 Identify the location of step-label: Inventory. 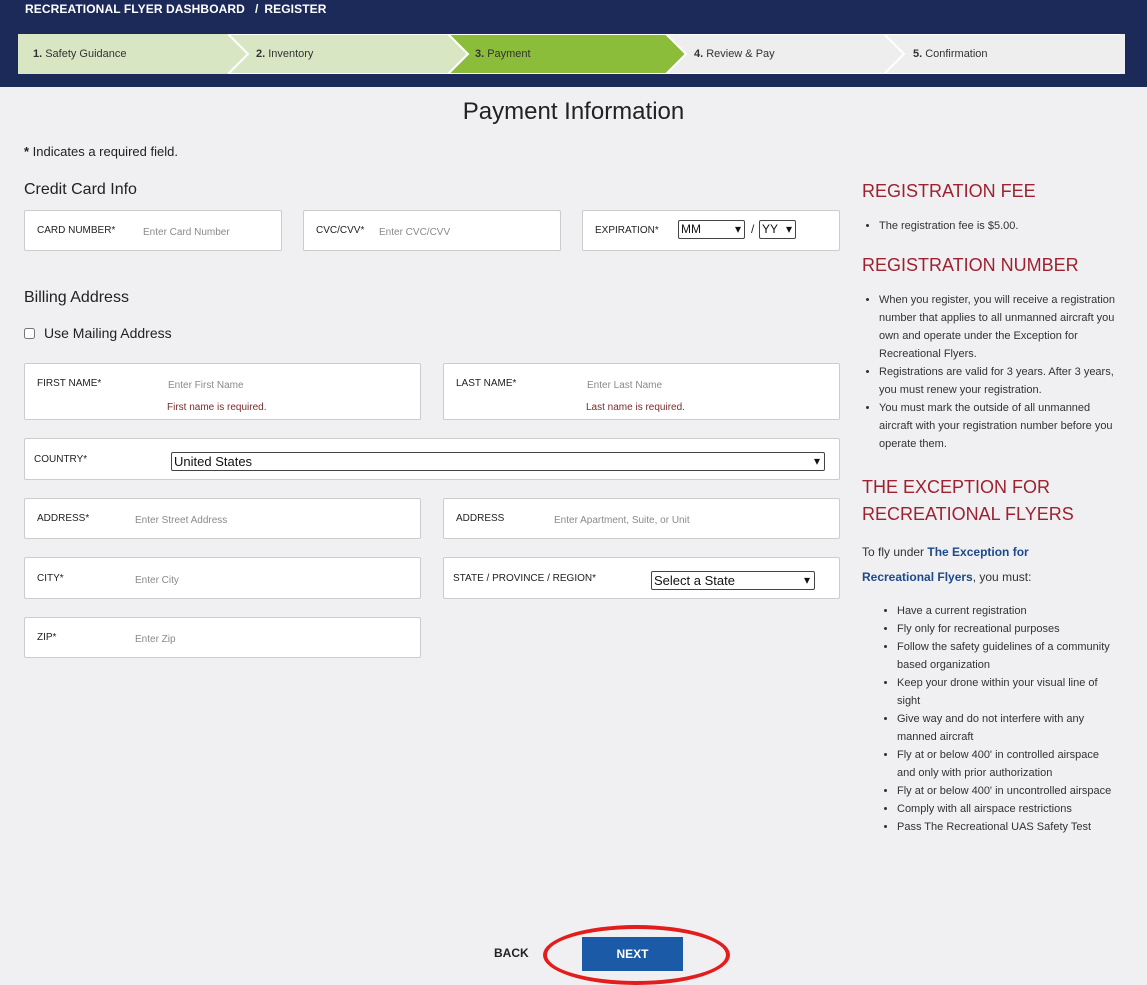
(291, 54).